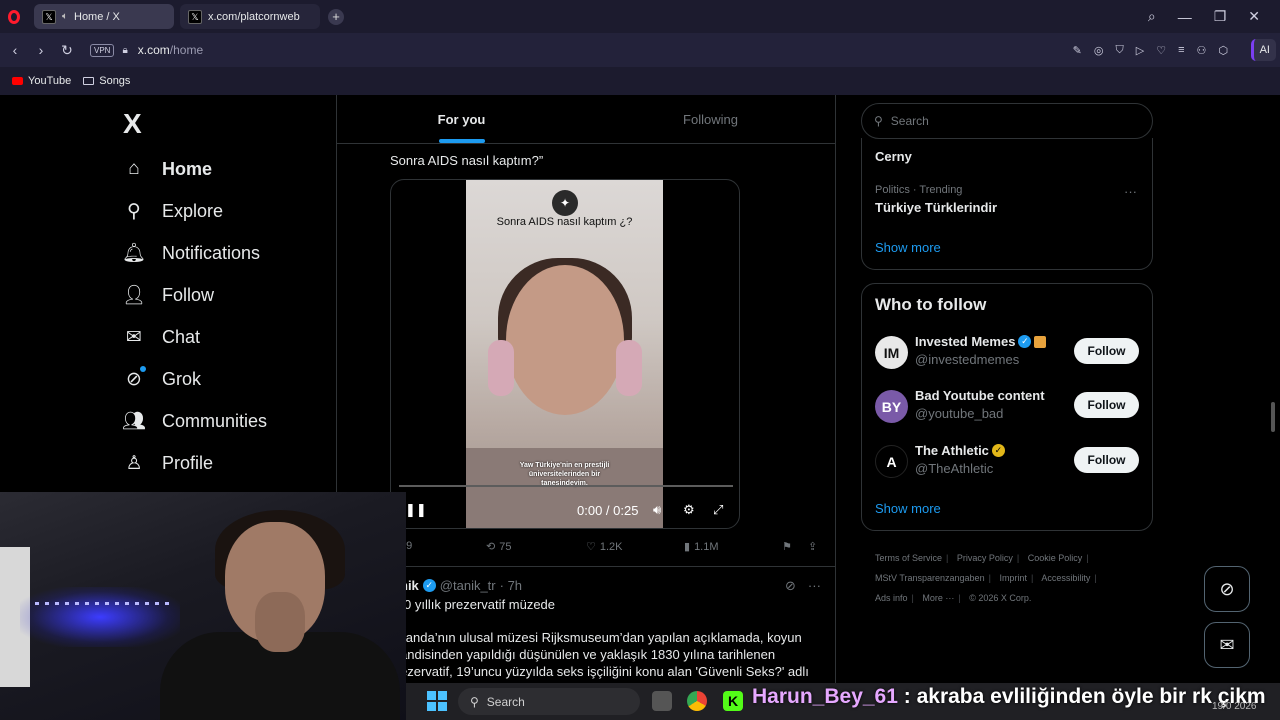  What do you see at coordinates (790, 586) in the screenshot?
I see `grok-icon: ⊘` at bounding box center [790, 586].